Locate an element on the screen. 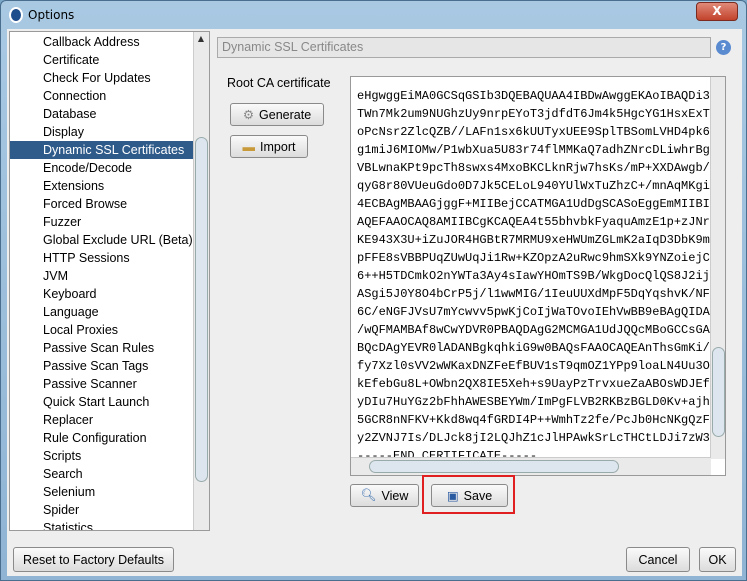 The height and width of the screenshot is (581, 747). sidebar-item: Passive Scan Tags is located at coordinates (102, 366).